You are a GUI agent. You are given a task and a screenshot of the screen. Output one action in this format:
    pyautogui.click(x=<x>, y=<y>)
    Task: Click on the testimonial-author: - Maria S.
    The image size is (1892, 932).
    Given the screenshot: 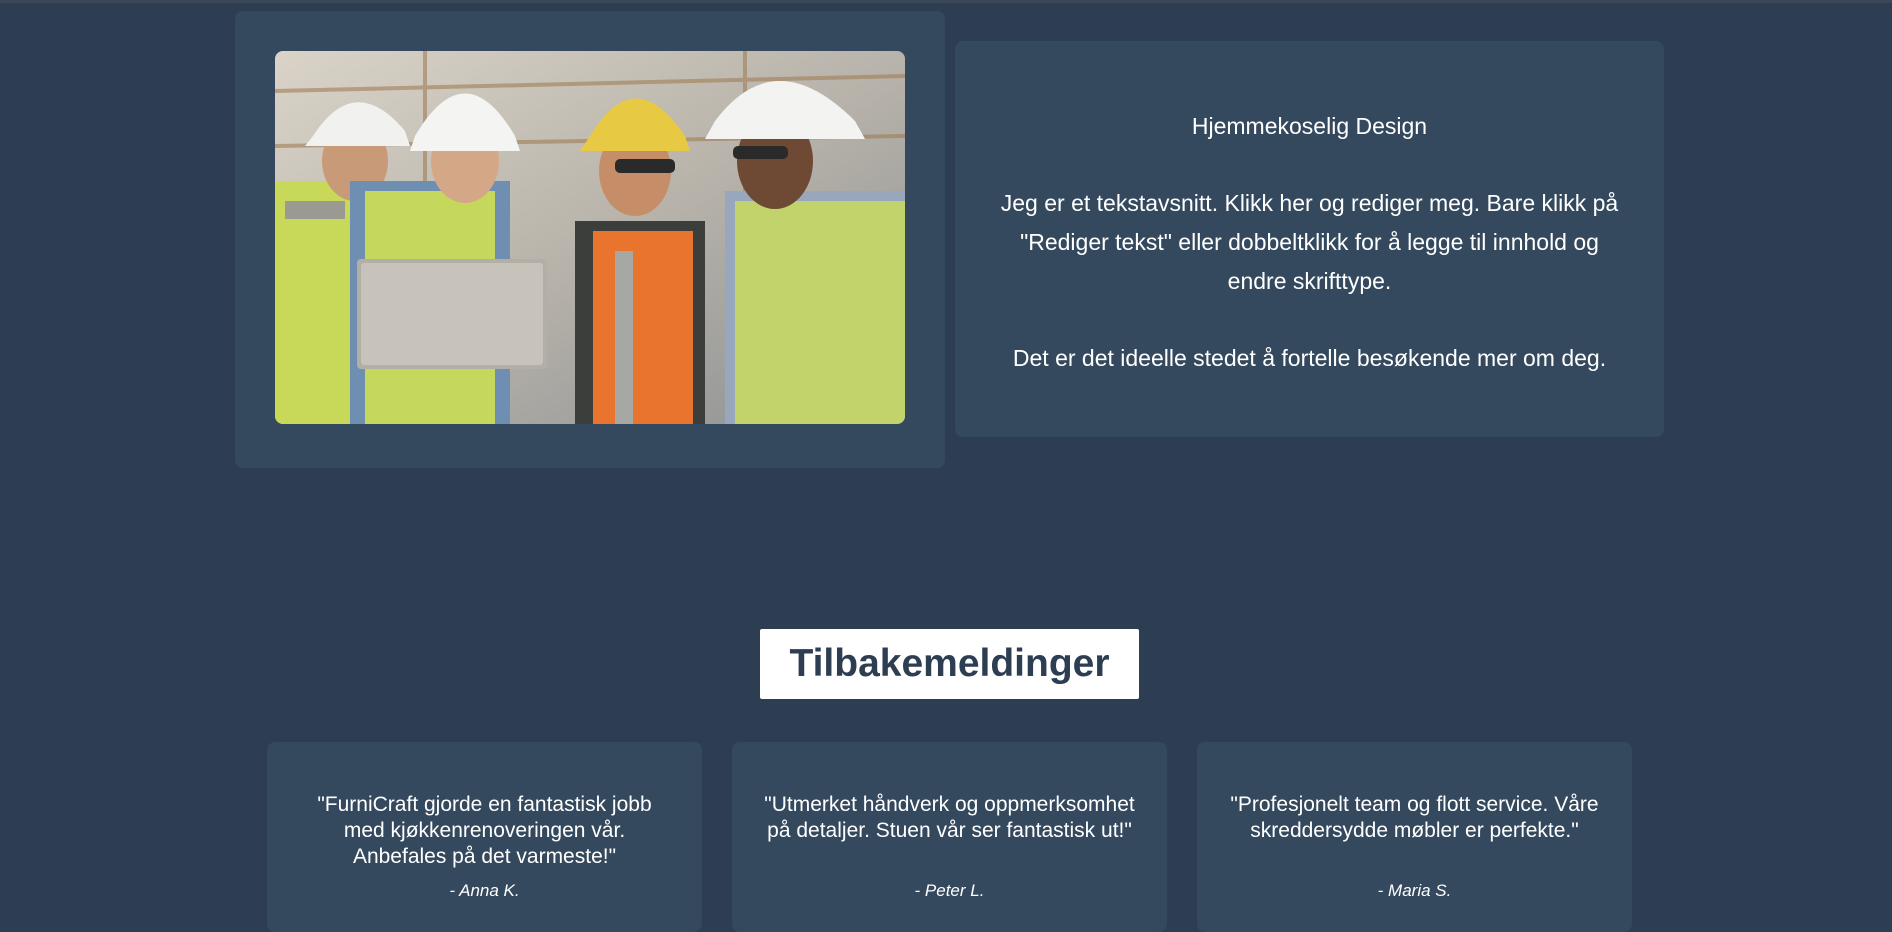 What is the action you would take?
    pyautogui.click(x=1414, y=890)
    